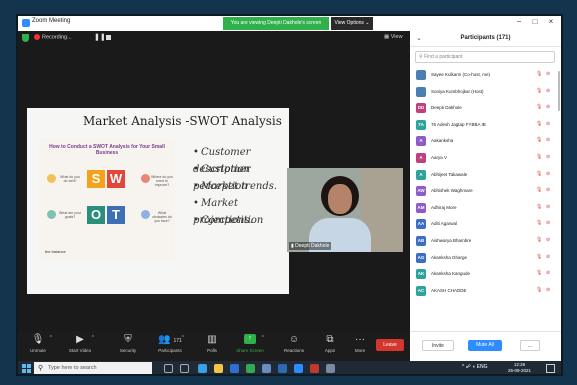 This screenshot has width=577, height=385. Describe the element at coordinates (451, 240) in the screenshot. I see `participant-name: Aishwarya Bhambre` at that location.